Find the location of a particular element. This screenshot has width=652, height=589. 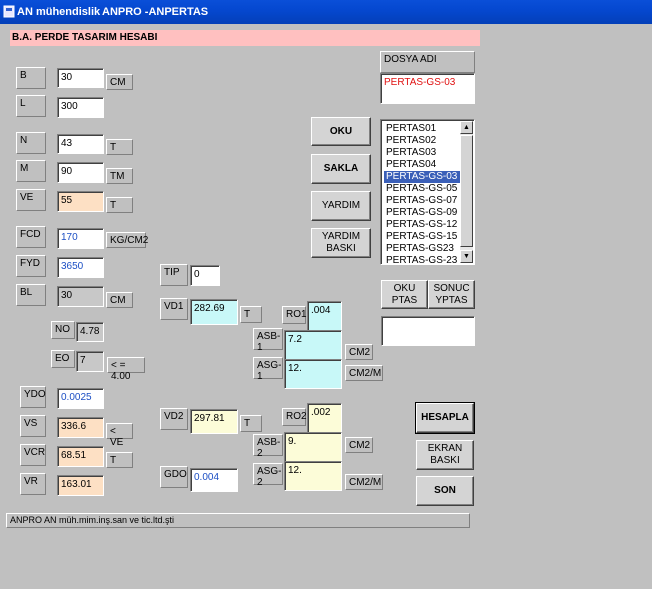

label-vs: VS is located at coordinates (33, 426).